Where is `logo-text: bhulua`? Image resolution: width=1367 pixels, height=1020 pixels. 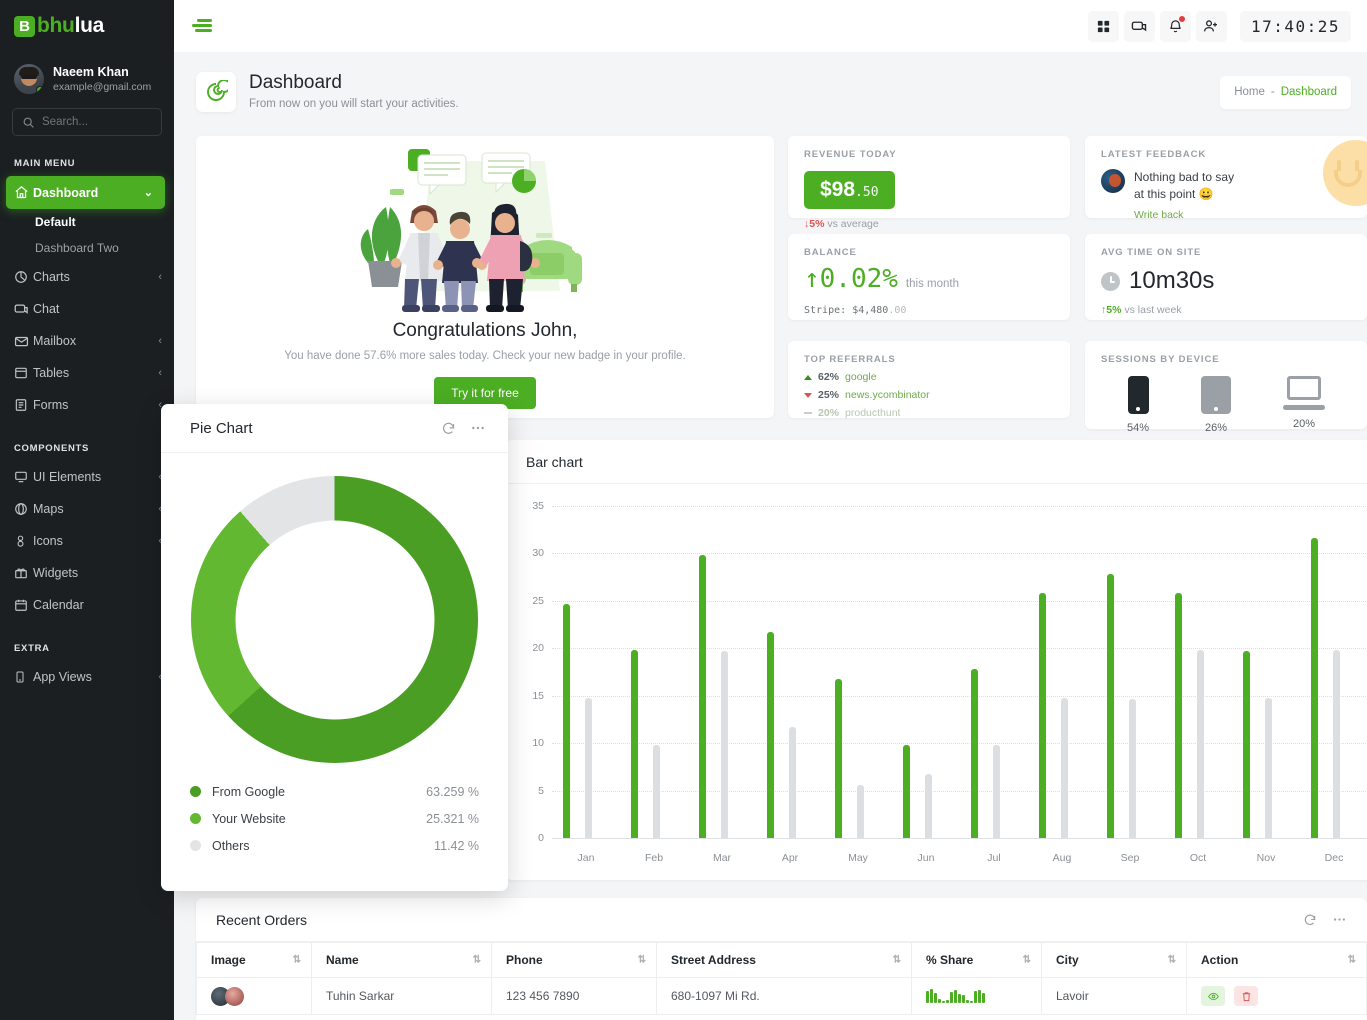 logo-text: bhulua is located at coordinates (70, 26).